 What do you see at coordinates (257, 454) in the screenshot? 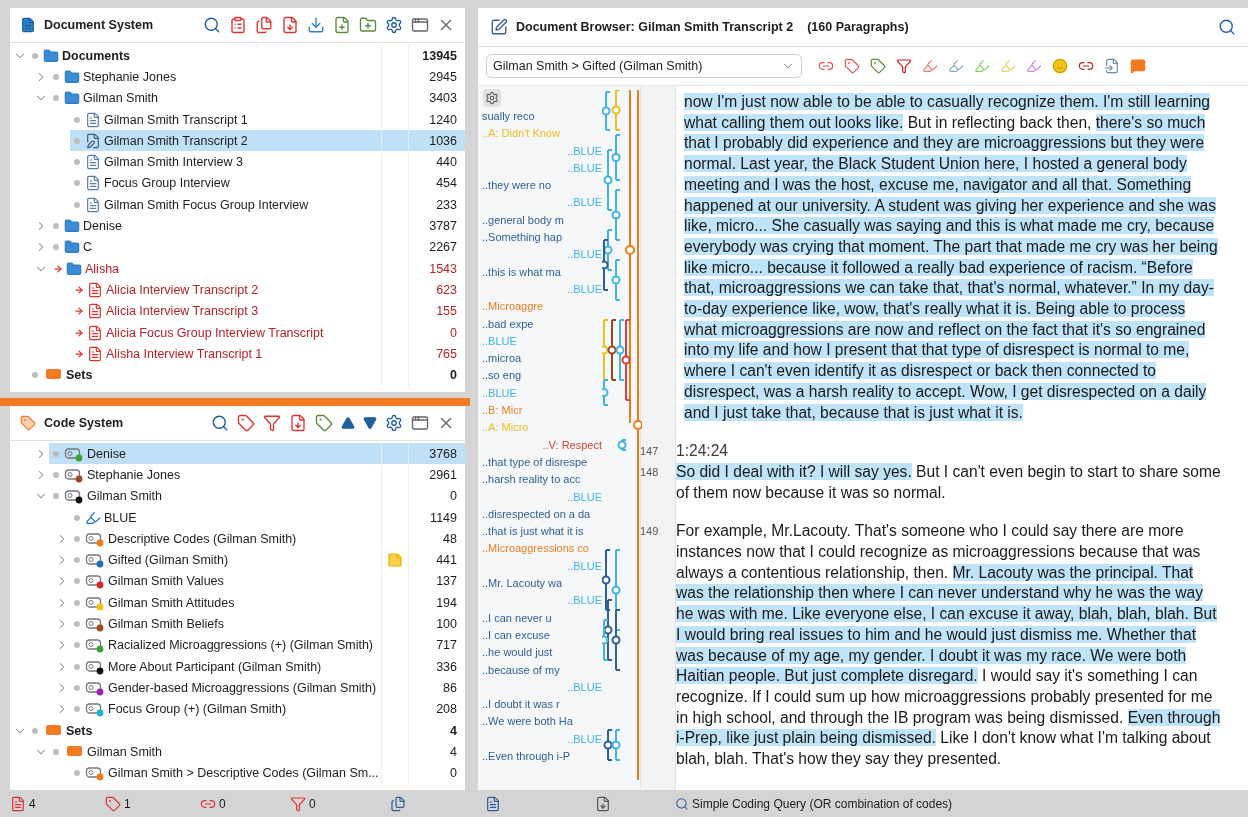
I see `tree-item: Denise 3768` at bounding box center [257, 454].